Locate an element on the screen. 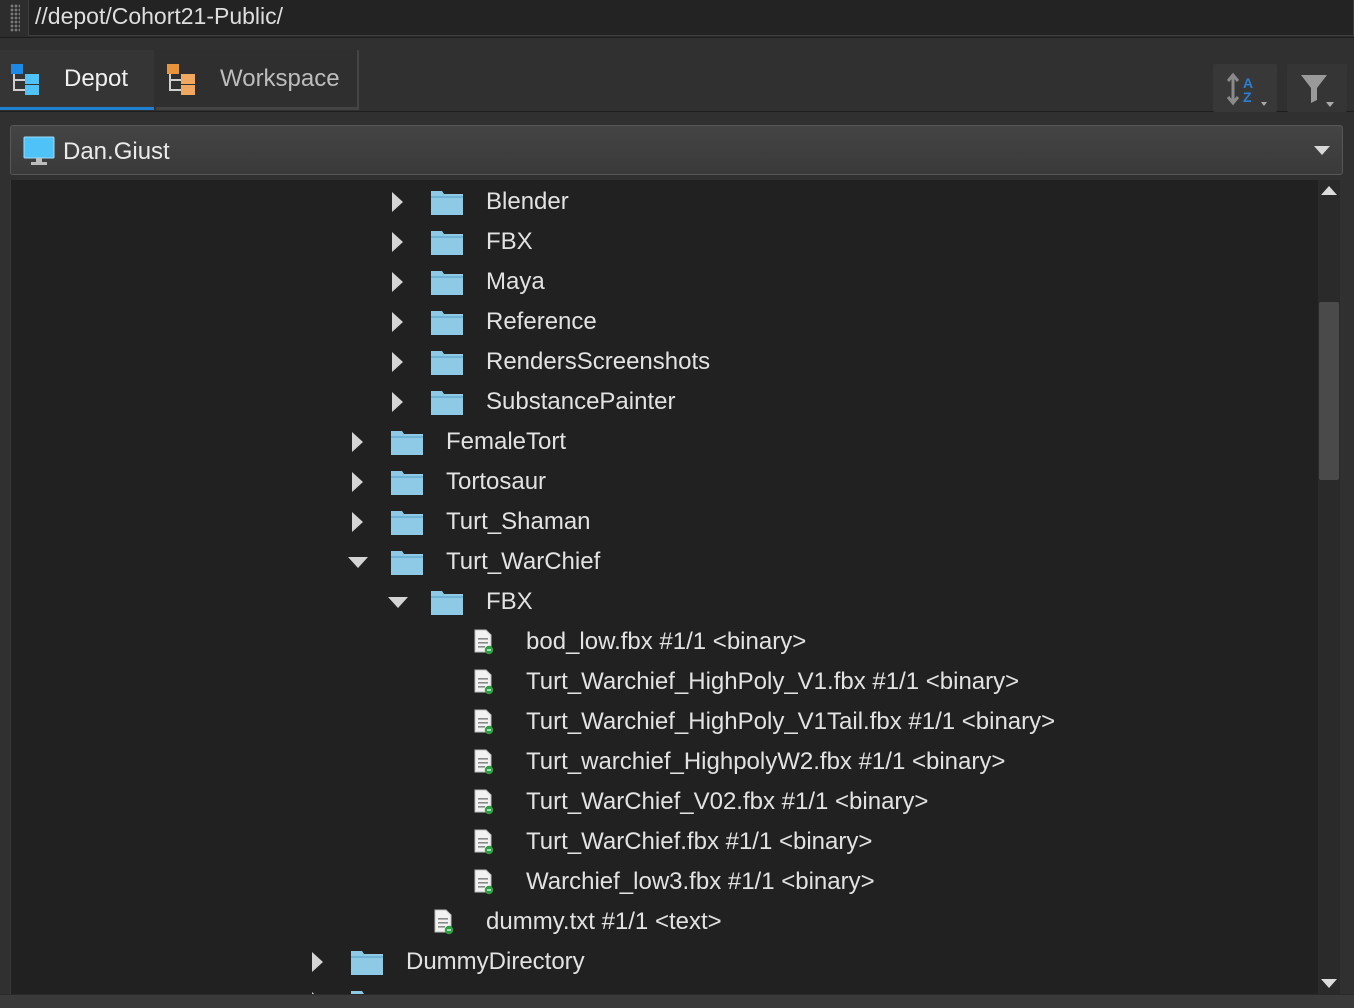 The height and width of the screenshot is (1008, 1354). tree-item-label: bod_low.fbx #1/1 <binary> is located at coordinates (666, 641).